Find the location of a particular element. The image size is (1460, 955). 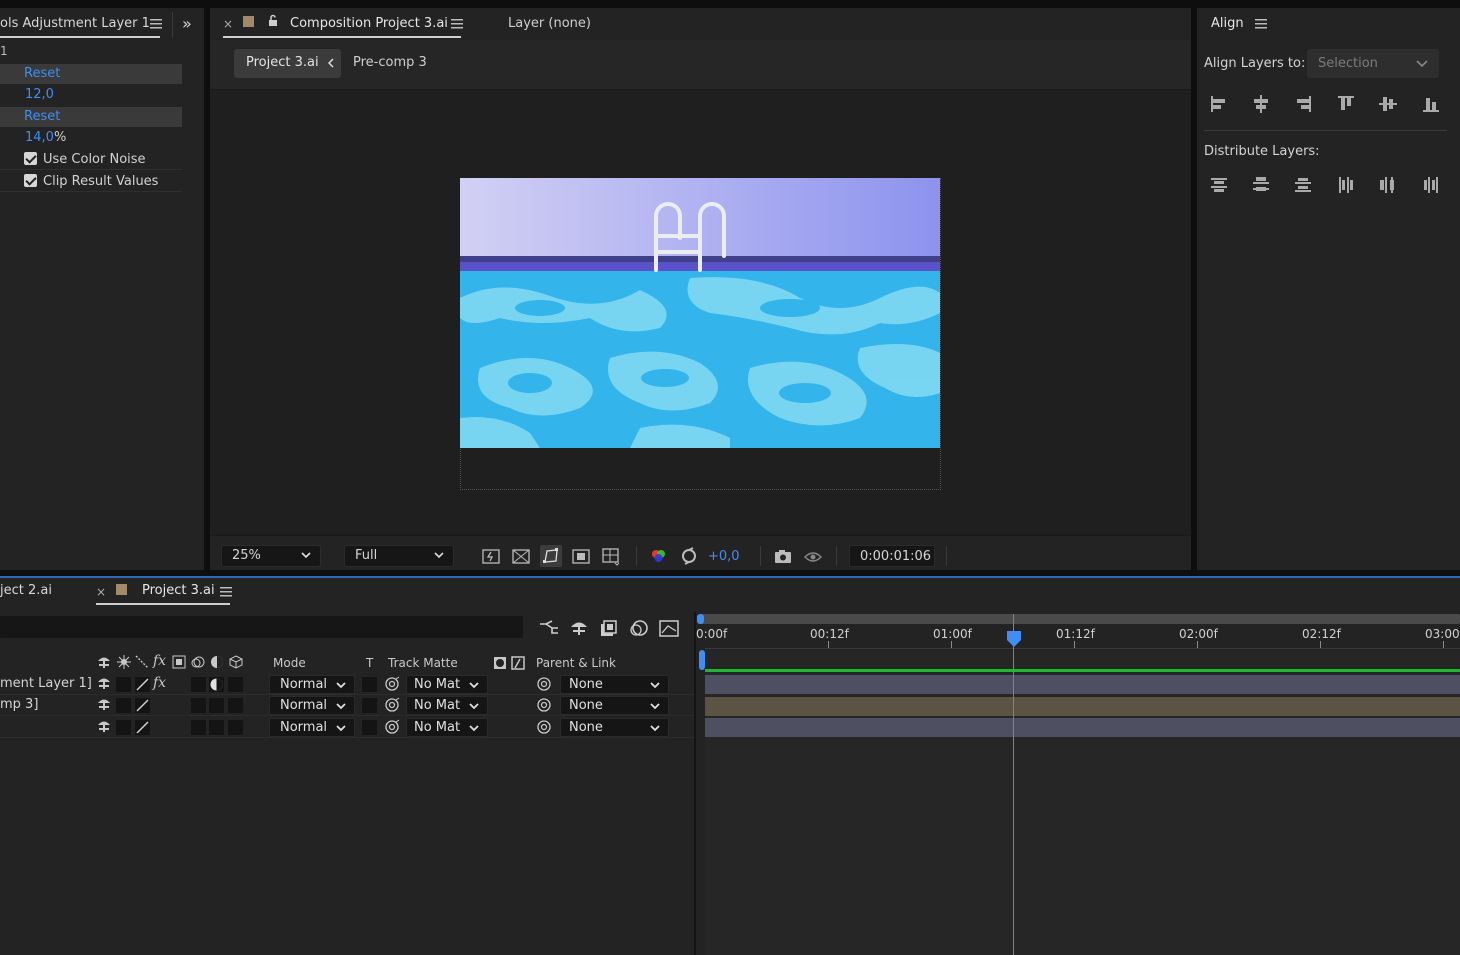

fx-switch-icon: fx is located at coordinates (159, 683).